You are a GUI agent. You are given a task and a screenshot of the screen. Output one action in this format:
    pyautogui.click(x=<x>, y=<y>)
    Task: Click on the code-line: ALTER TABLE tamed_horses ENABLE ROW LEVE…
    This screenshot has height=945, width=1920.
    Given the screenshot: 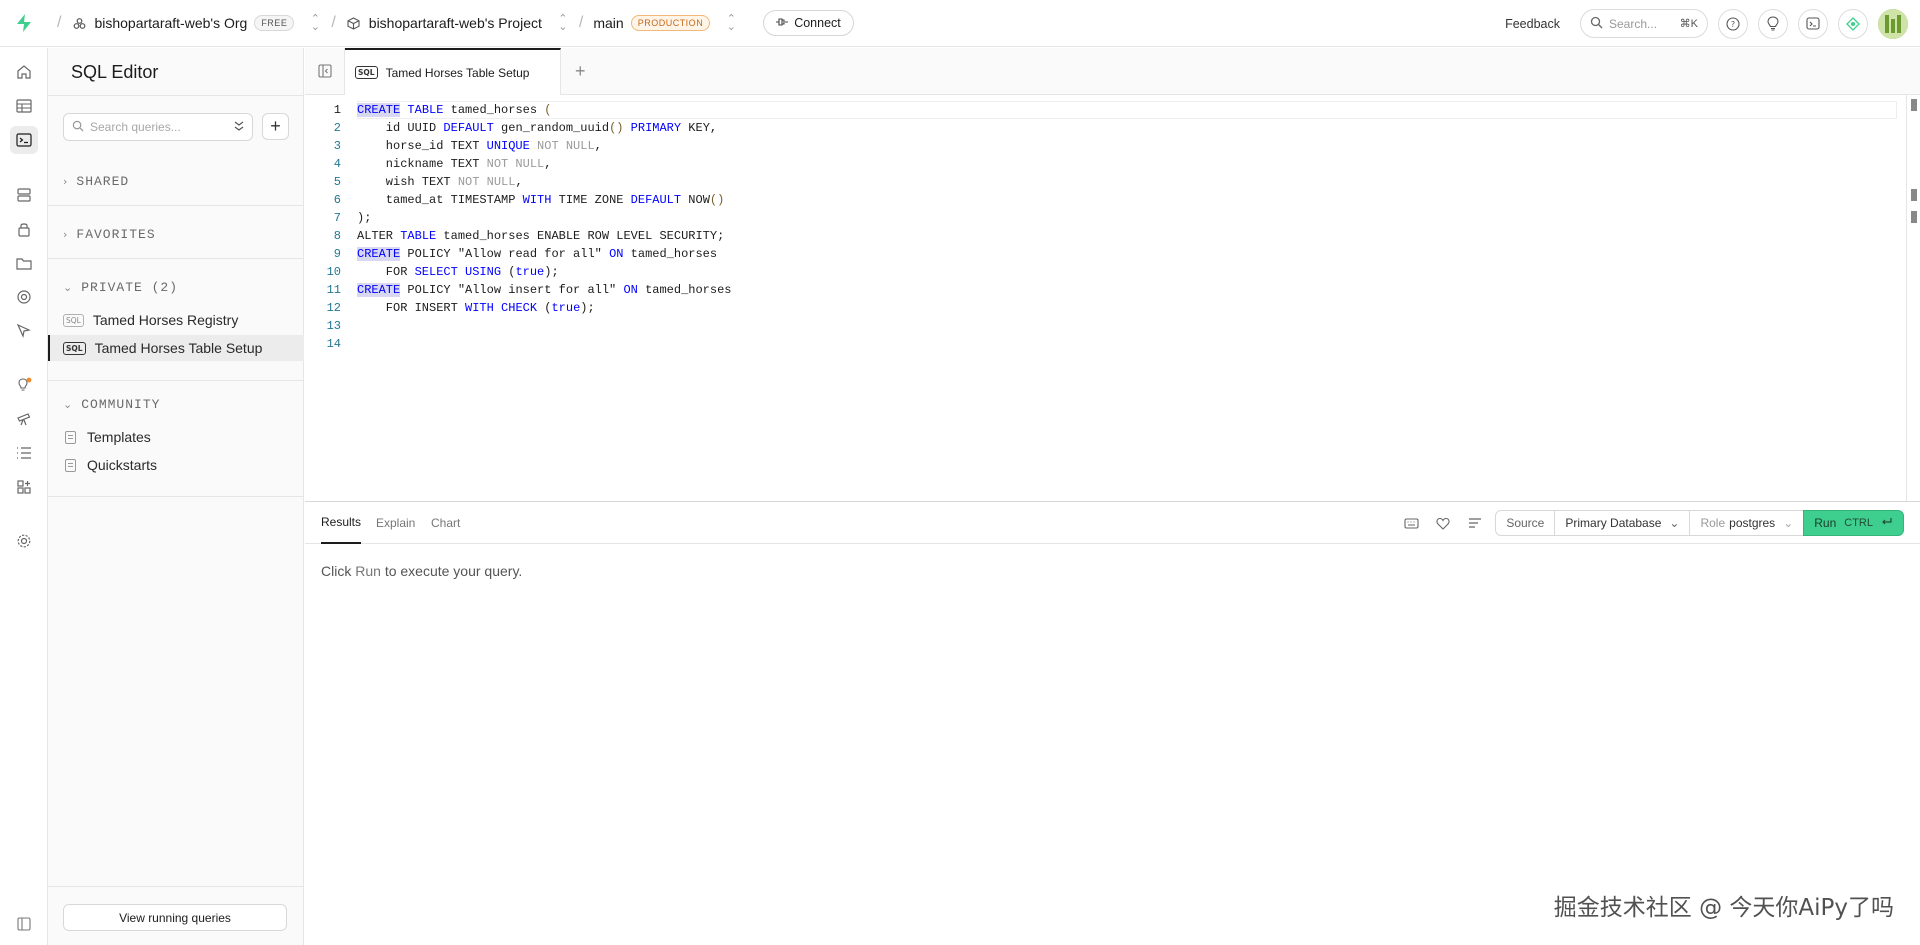 What is the action you would take?
    pyautogui.click(x=544, y=236)
    